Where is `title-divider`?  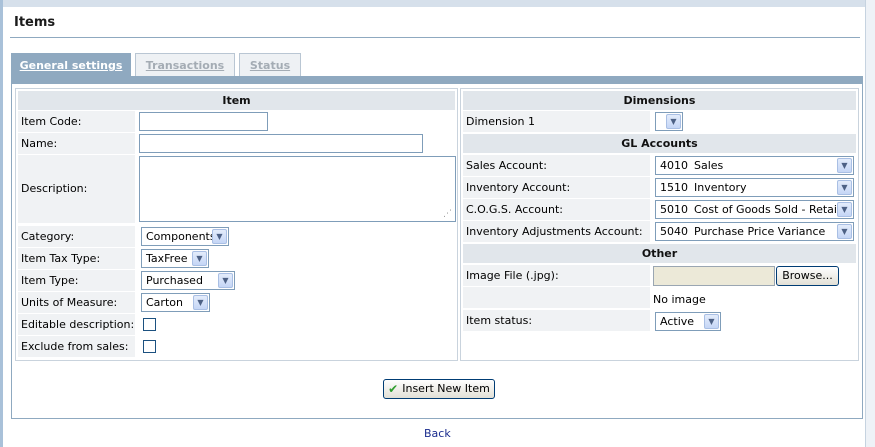
title-divider is located at coordinates (435, 37).